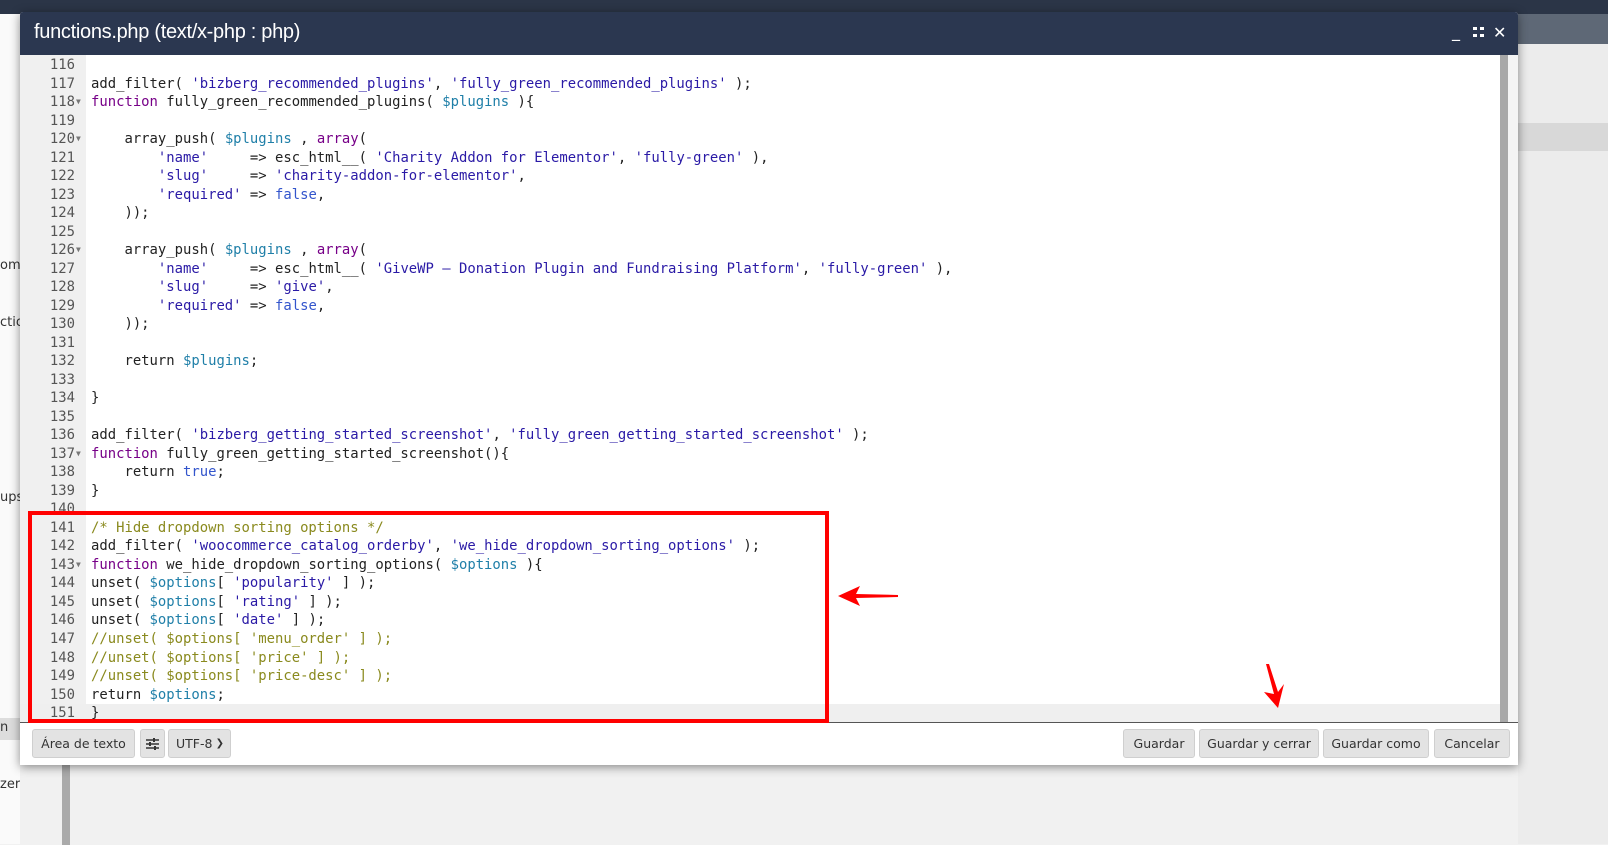 Image resolution: width=1608 pixels, height=845 pixels. I want to click on textarea-mode-button: Área de texto, so click(83, 743).